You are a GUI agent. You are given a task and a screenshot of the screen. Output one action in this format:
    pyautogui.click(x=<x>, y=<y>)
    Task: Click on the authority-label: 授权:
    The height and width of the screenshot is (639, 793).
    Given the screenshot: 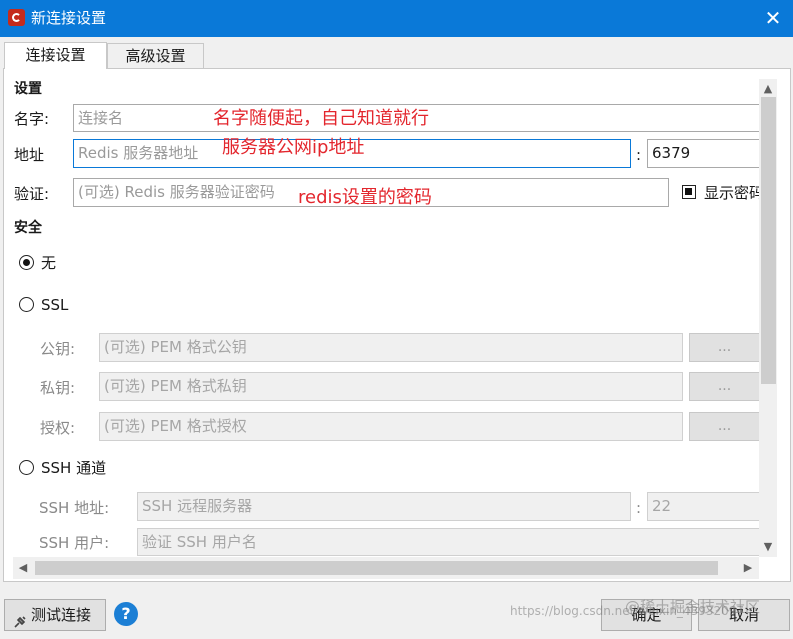 What is the action you would take?
    pyautogui.click(x=58, y=428)
    